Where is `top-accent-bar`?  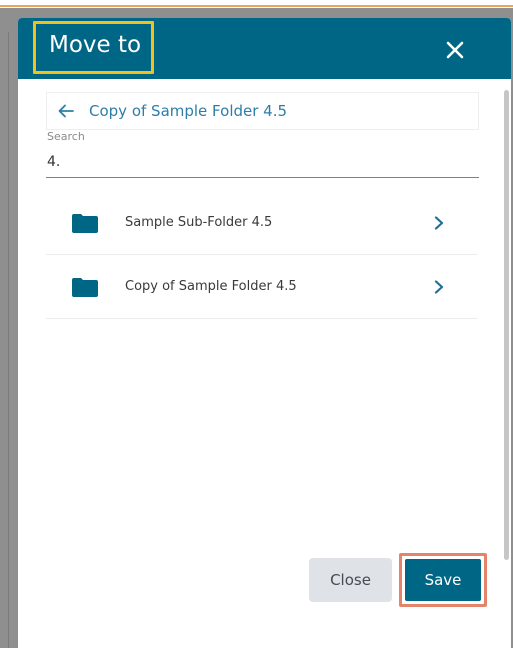
top-accent-bar is located at coordinates (256, 4).